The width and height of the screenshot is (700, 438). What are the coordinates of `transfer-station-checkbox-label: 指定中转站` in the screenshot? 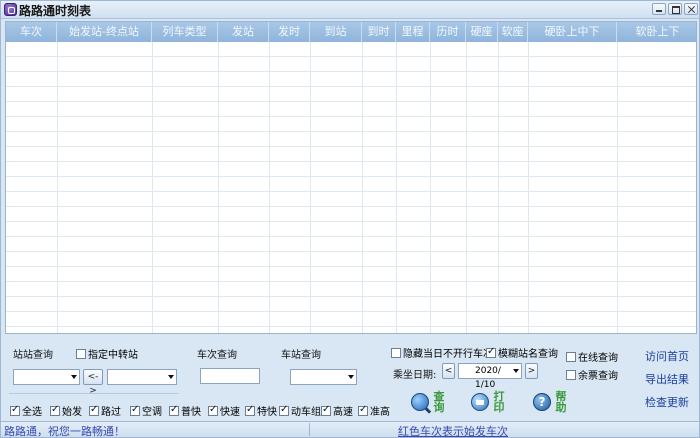 It's located at (113, 355).